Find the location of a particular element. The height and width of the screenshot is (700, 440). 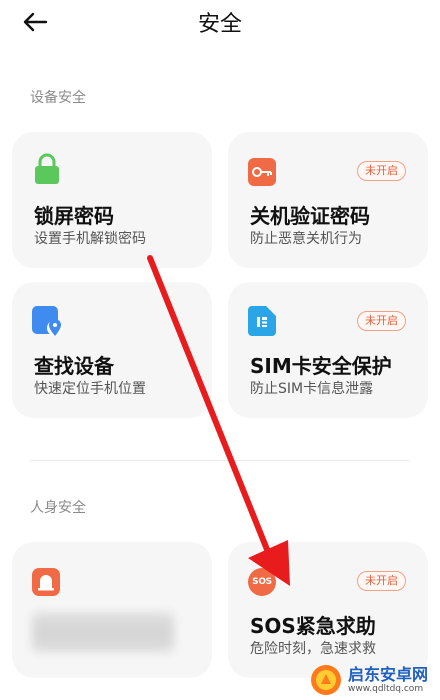

sos-icon: SOS is located at coordinates (262, 582).